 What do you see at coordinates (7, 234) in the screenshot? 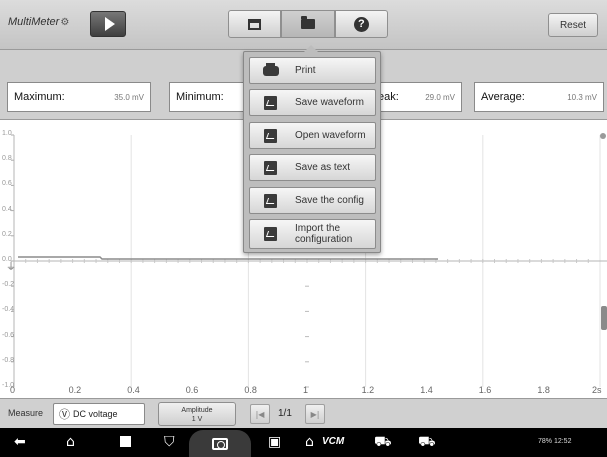
I see `y-tick-label: 0.2` at bounding box center [7, 234].